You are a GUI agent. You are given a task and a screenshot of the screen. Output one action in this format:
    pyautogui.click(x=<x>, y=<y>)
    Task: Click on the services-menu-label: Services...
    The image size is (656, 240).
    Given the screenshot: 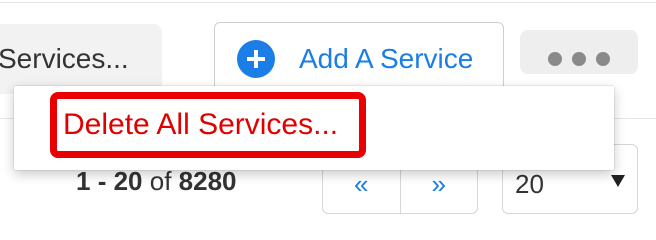 What is the action you would take?
    pyautogui.click(x=64, y=58)
    